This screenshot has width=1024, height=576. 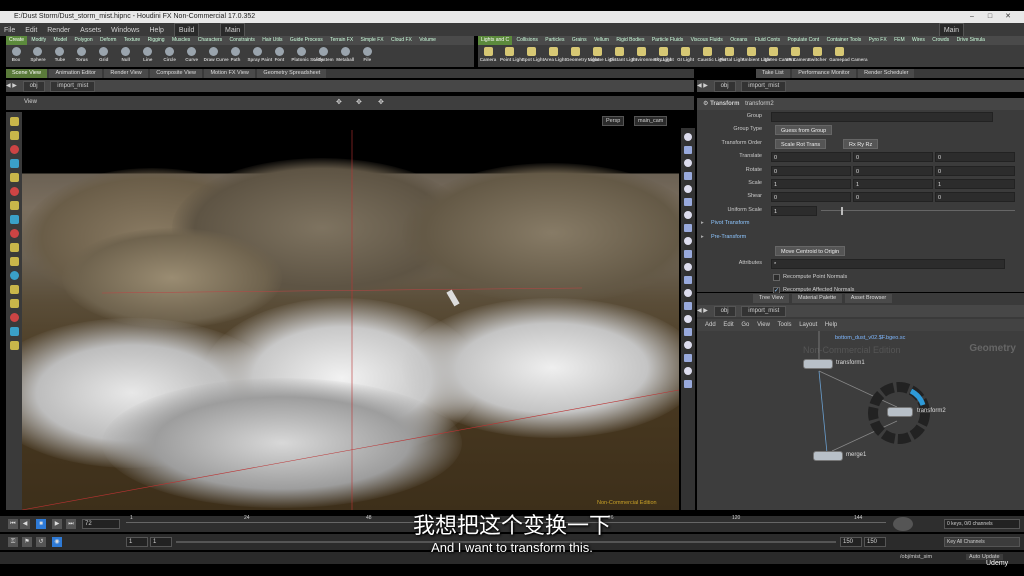 What do you see at coordinates (14, 135) in the screenshot?
I see `move-tool-icon` at bounding box center [14, 135].